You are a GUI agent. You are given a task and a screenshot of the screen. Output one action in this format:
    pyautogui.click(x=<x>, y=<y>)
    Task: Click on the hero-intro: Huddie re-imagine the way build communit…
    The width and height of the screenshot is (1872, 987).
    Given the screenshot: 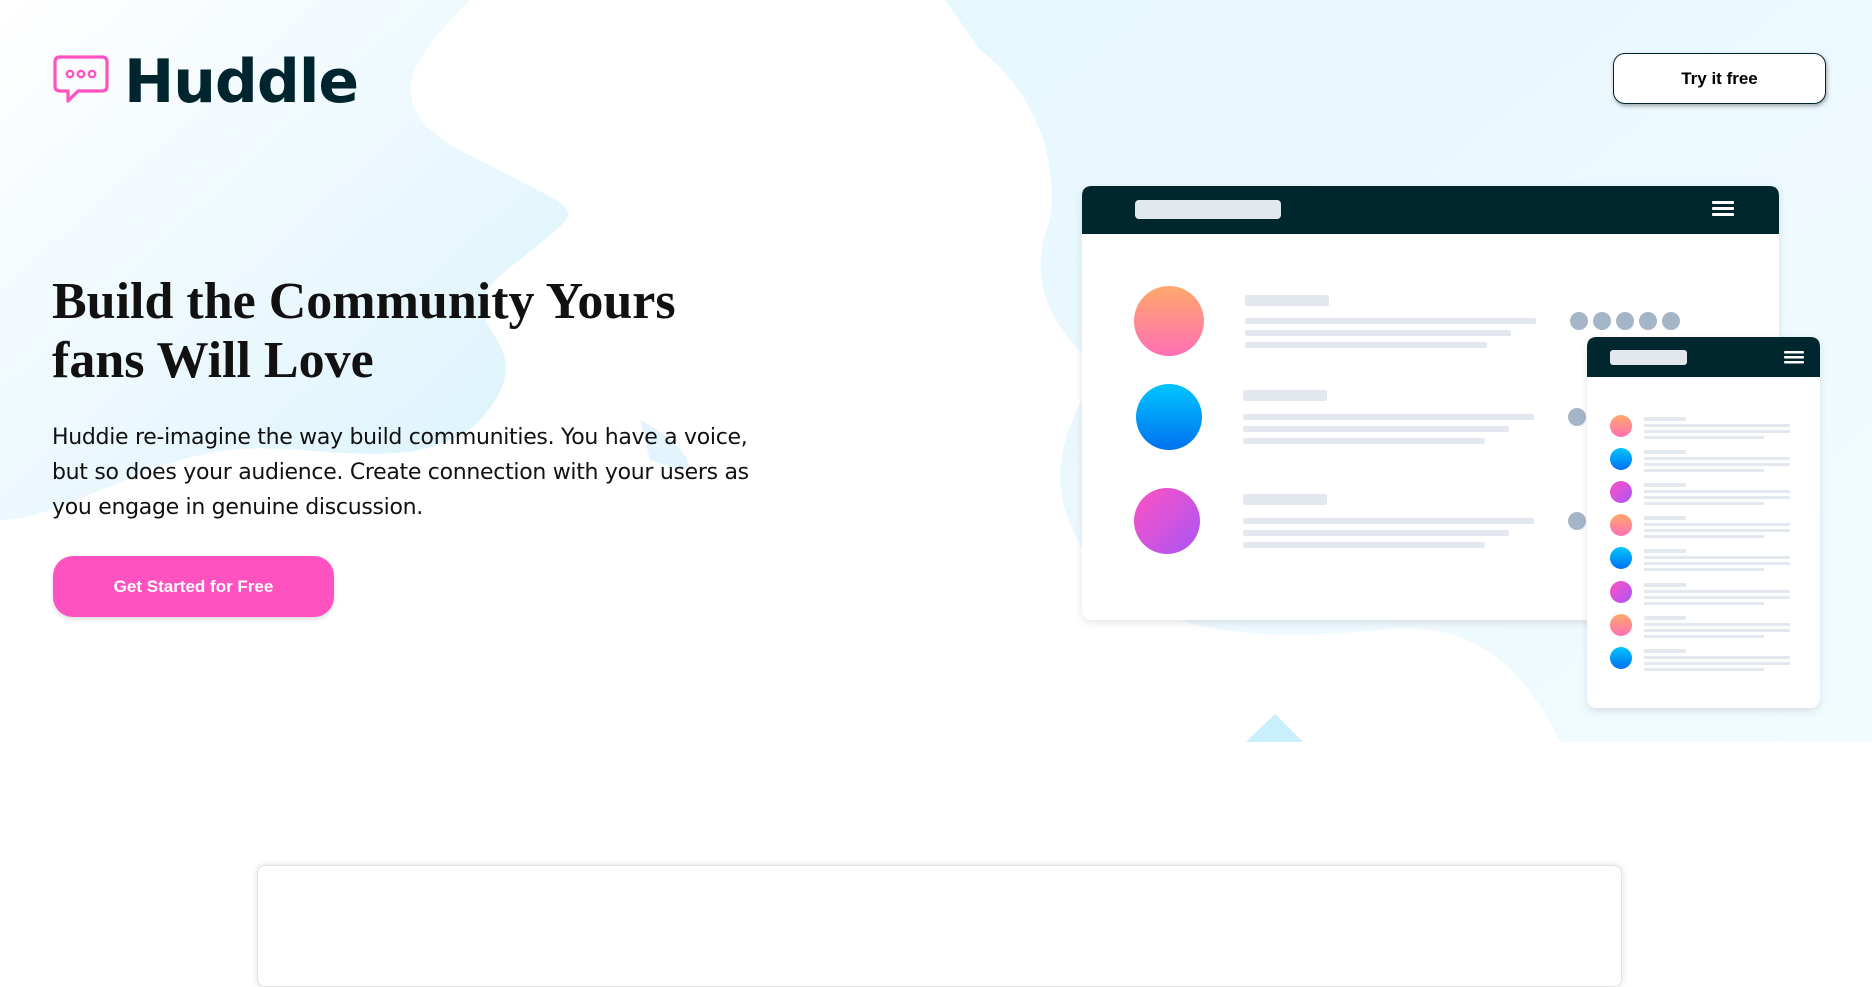 What is the action you would take?
    pyautogui.click(x=437, y=472)
    